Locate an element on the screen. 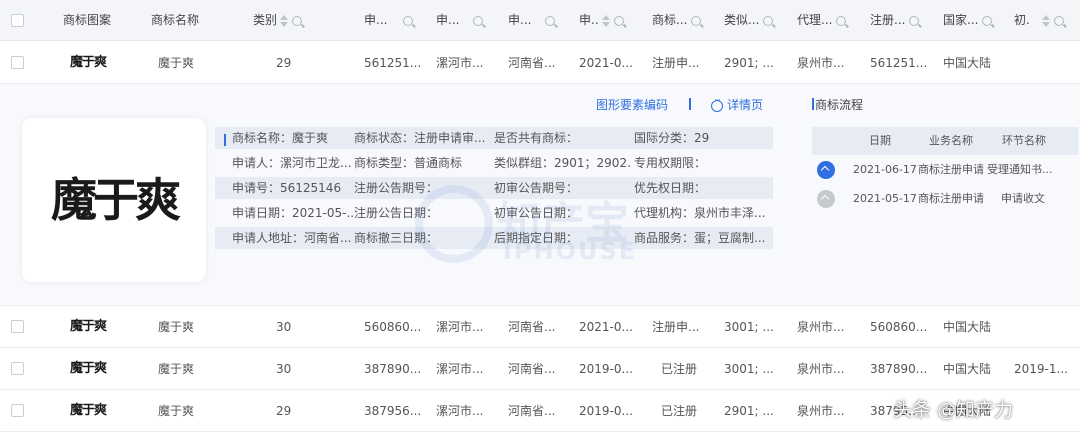  info-regno: 申请号：56125146 is located at coordinates (287, 188).